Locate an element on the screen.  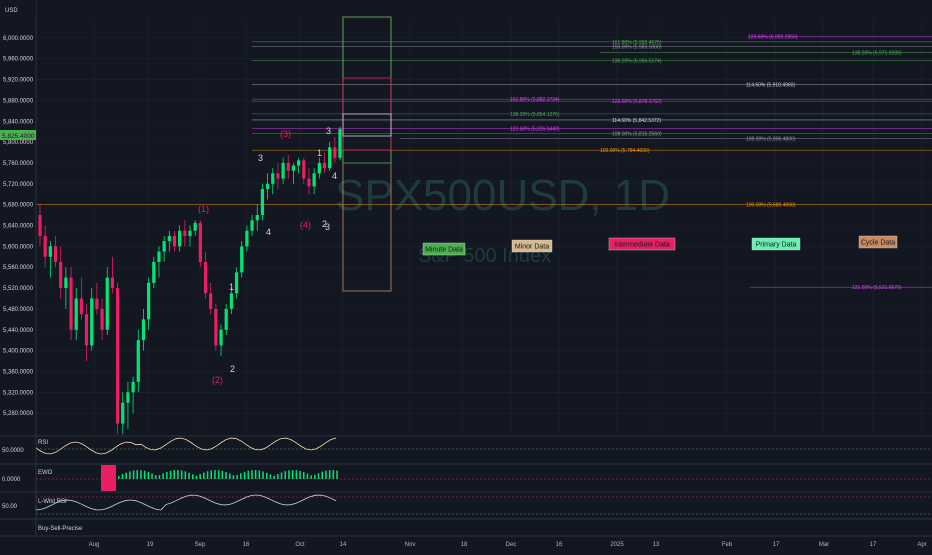
price-axis-label: 5,880.0000 is located at coordinates (18, 101).